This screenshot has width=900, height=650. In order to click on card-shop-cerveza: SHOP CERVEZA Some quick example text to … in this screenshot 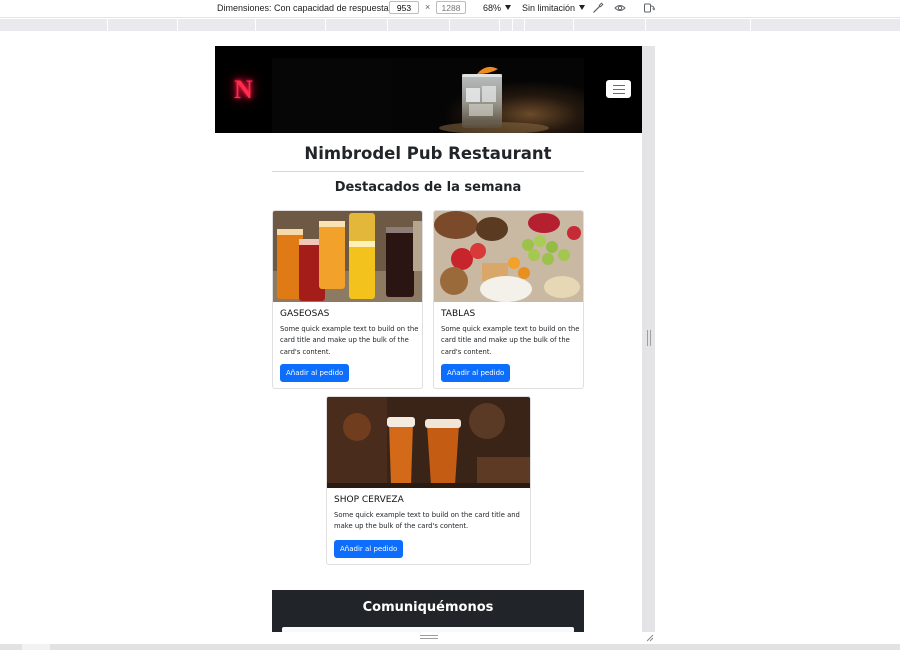, I will do `click(428, 480)`.